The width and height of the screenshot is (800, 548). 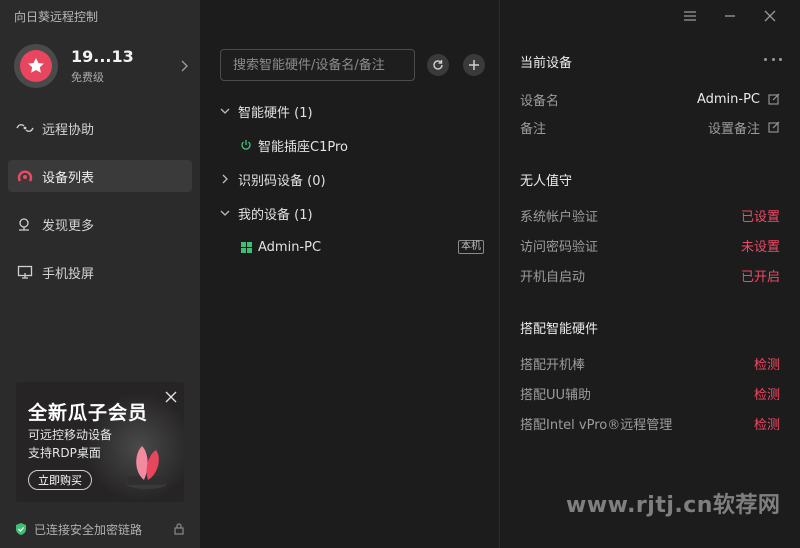 What do you see at coordinates (760, 245) in the screenshot?
I see `access-password-status-link: 未设置` at bounding box center [760, 245].